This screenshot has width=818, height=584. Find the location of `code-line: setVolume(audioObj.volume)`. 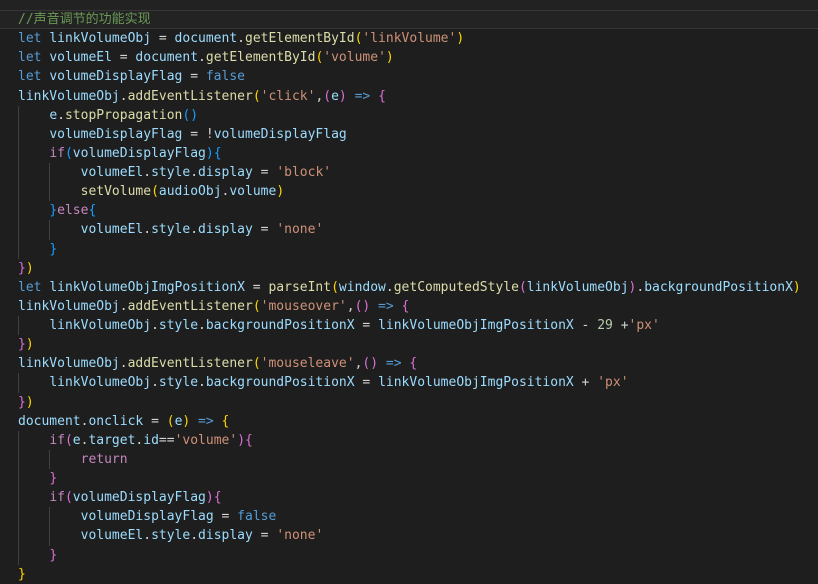

code-line: setVolume(audioObj.volume) is located at coordinates (409, 191).